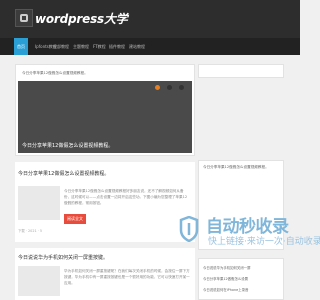 The width and height of the screenshot is (320, 300). I want to click on list-item: 今日说说如何在iPhone上录音, so click(225, 289).